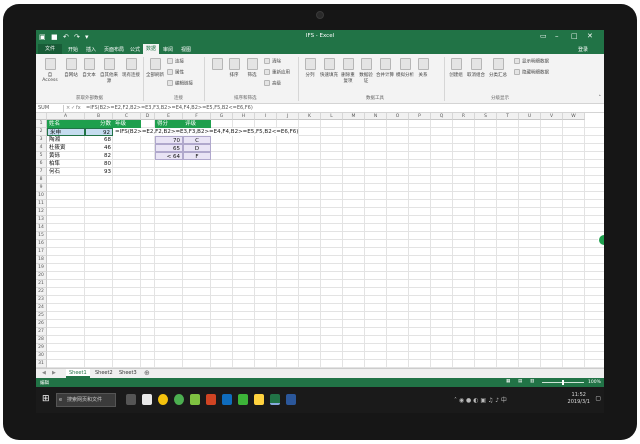  I want to click on header-cell-score: 分数, so click(99, 124).